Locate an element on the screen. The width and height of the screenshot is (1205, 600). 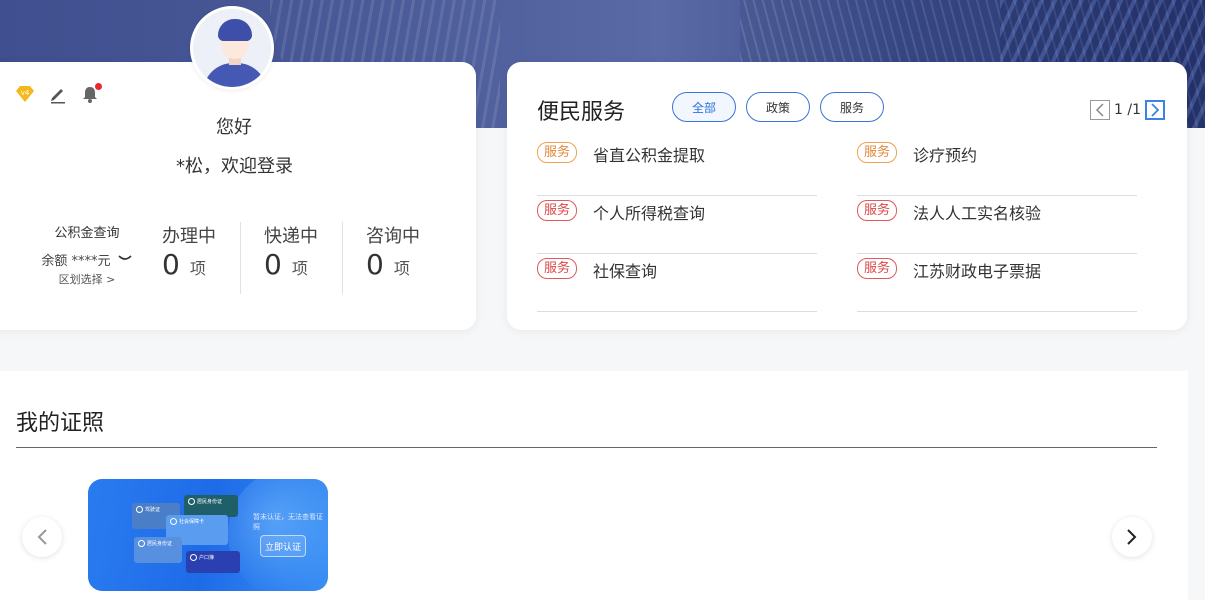
avatar is located at coordinates (232, 48).